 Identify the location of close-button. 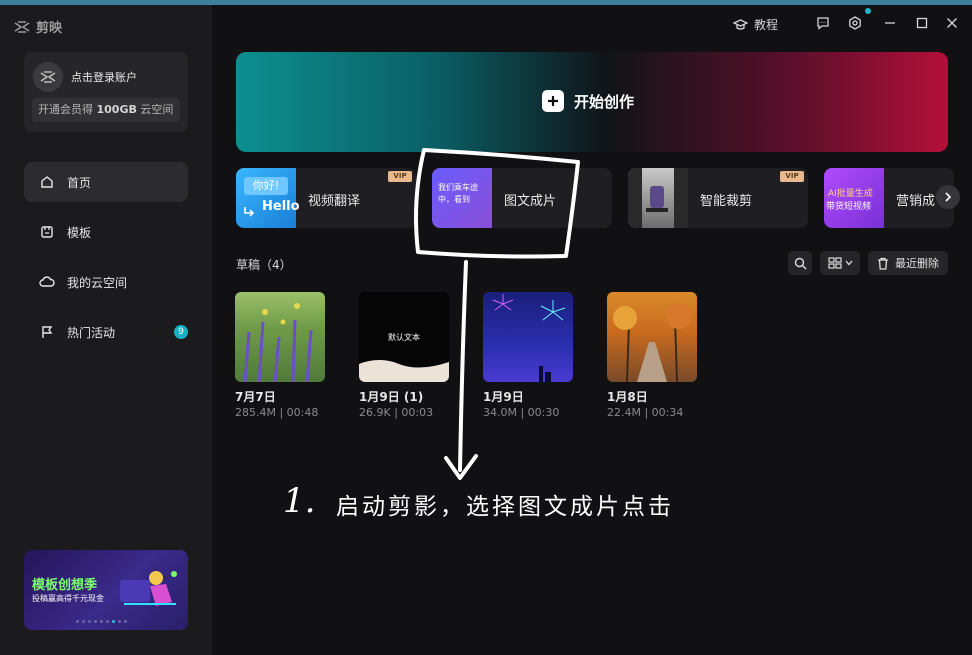
(952, 23).